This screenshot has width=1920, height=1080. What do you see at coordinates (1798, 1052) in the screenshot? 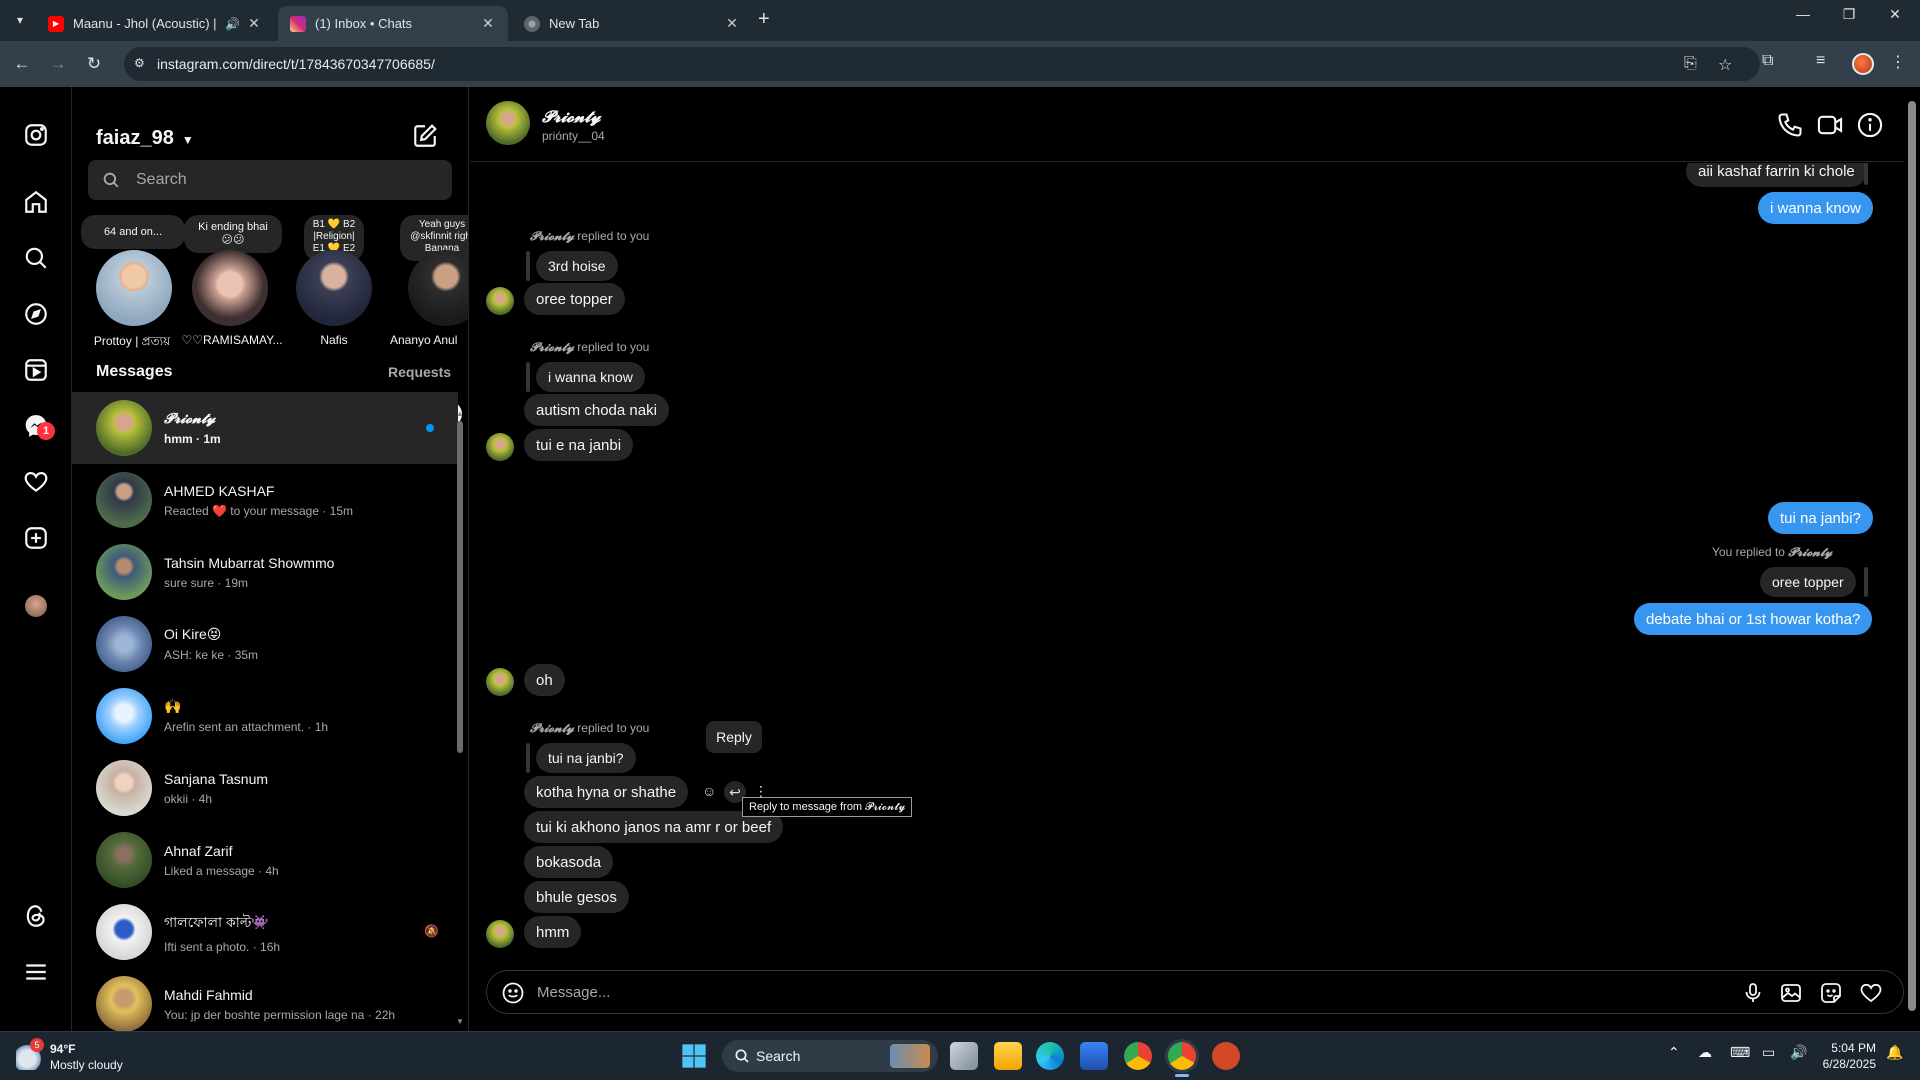
I see `volume-icon: 🔊` at bounding box center [1798, 1052].